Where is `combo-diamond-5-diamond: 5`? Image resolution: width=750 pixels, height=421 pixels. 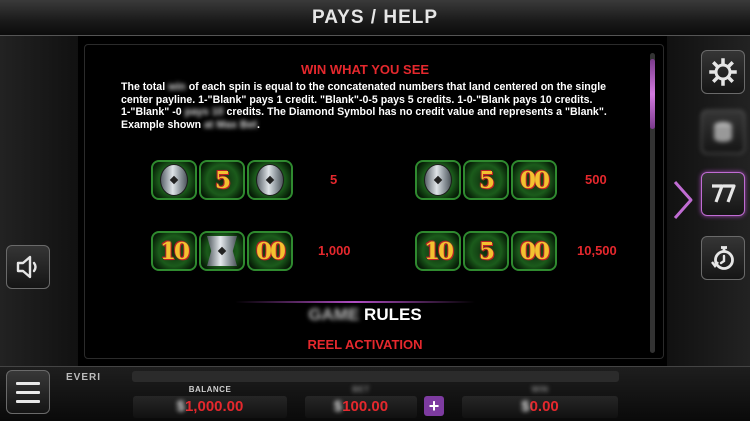
combo-diamond-5-diamond: 5 is located at coordinates (222, 180).